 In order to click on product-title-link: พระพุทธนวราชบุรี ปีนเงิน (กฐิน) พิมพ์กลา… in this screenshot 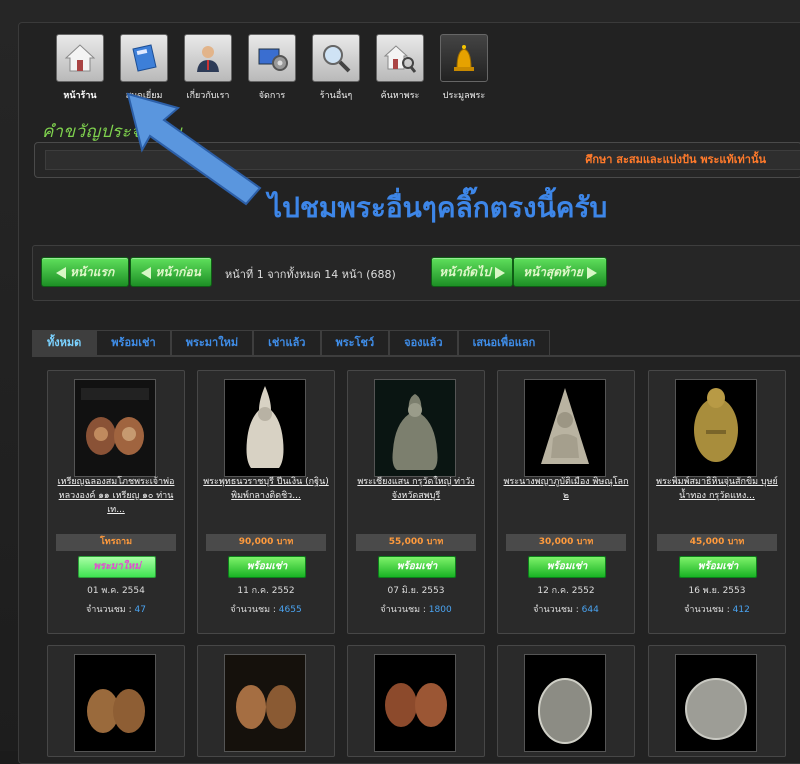, I will do `click(266, 489)`.